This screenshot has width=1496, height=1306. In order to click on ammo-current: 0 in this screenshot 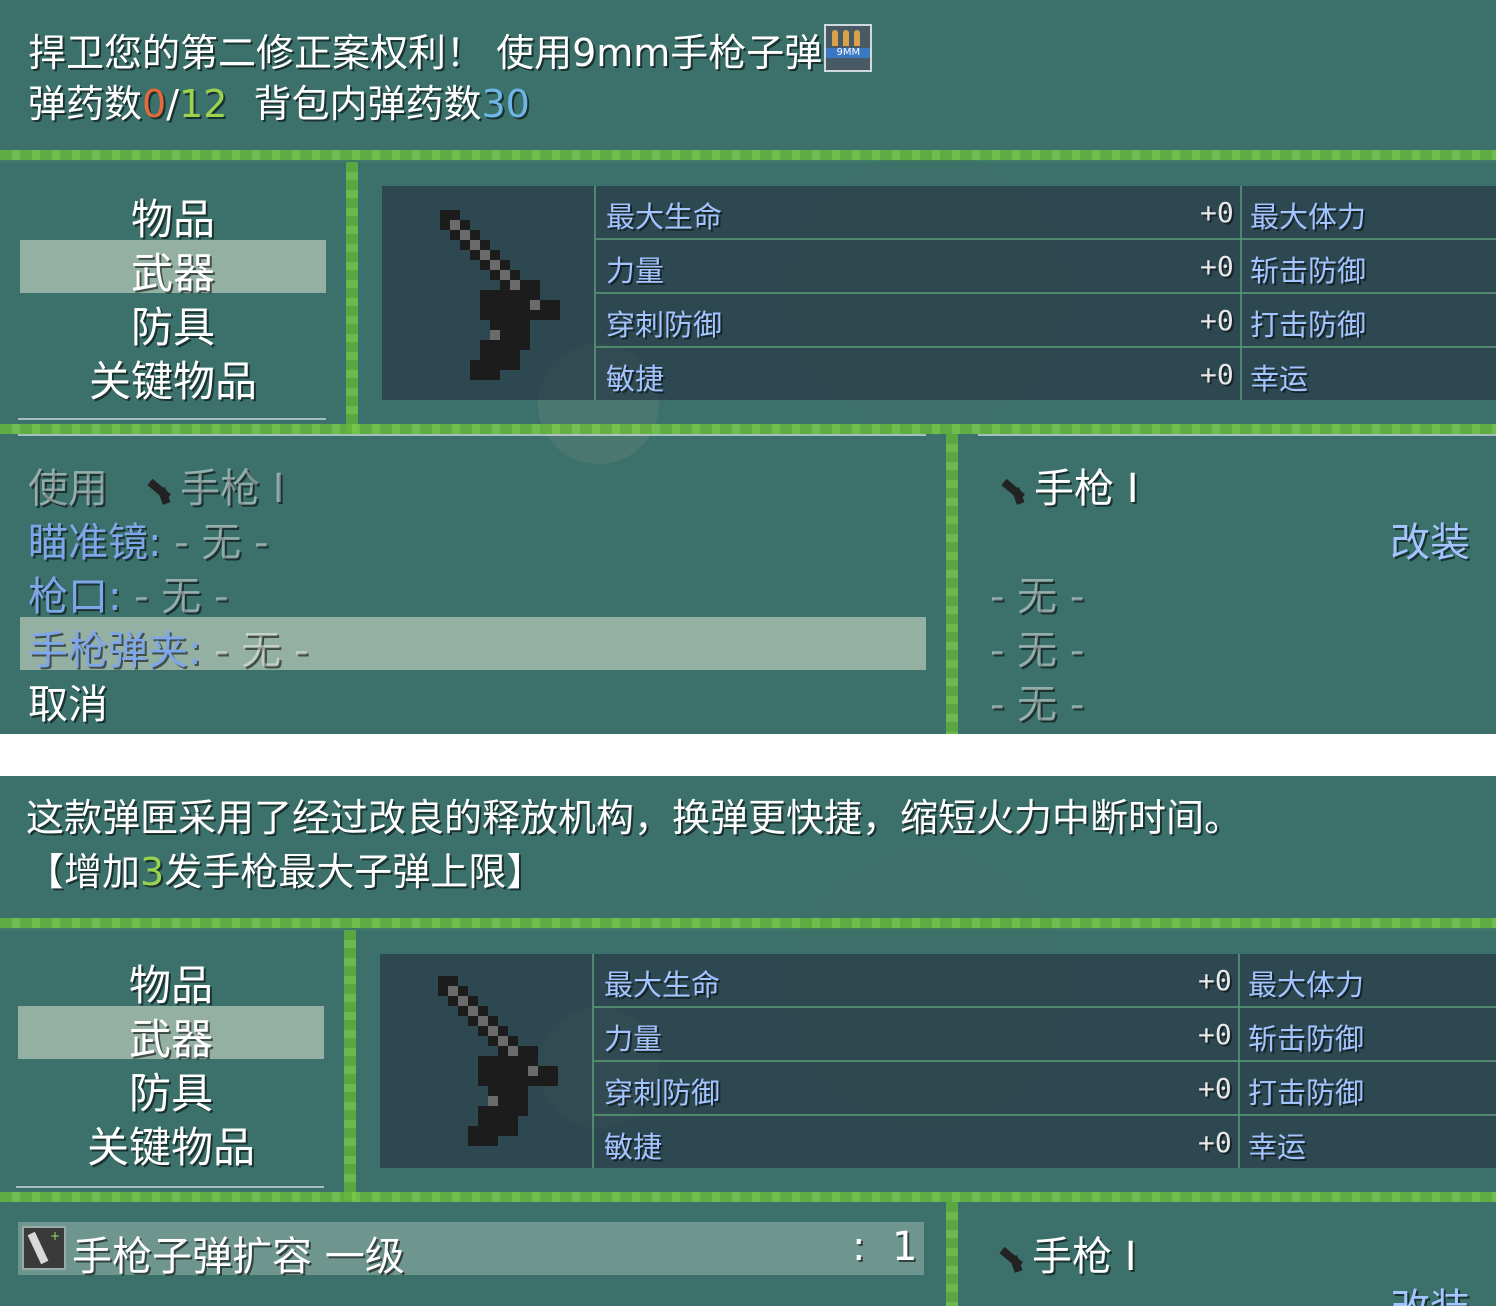, I will do `click(154, 104)`.